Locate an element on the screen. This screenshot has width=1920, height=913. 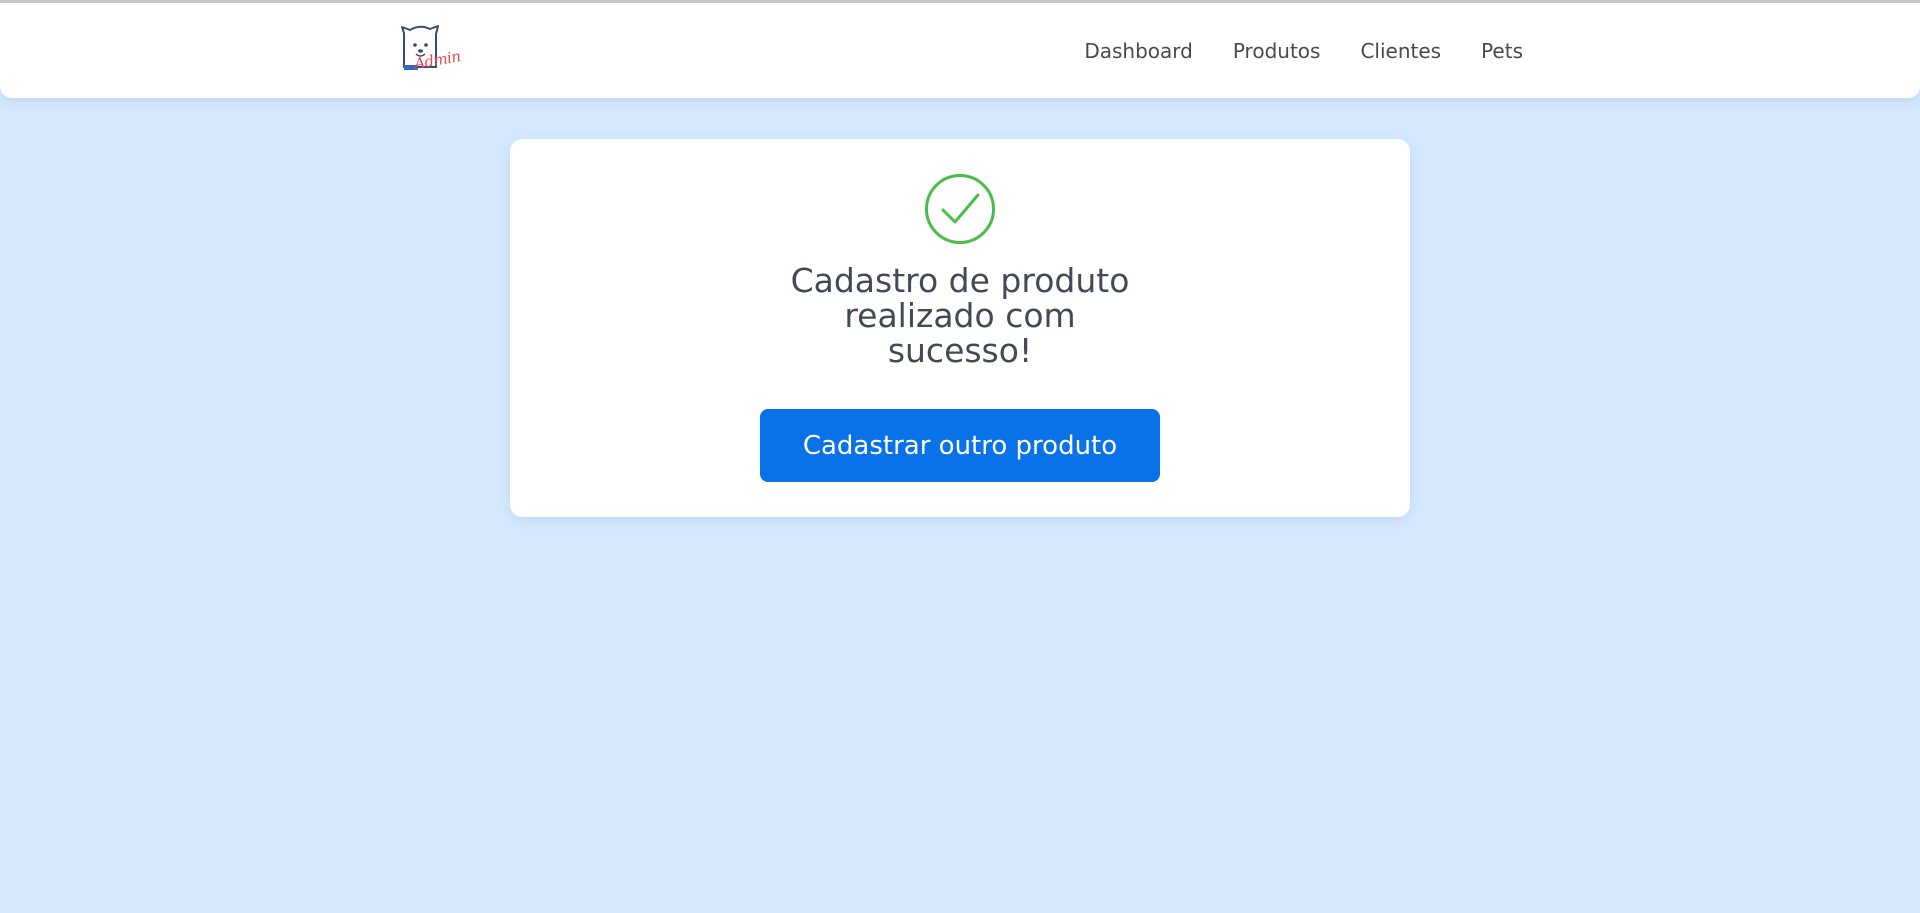
success-message-line: Cadastro de produto is located at coordinates (960, 280).